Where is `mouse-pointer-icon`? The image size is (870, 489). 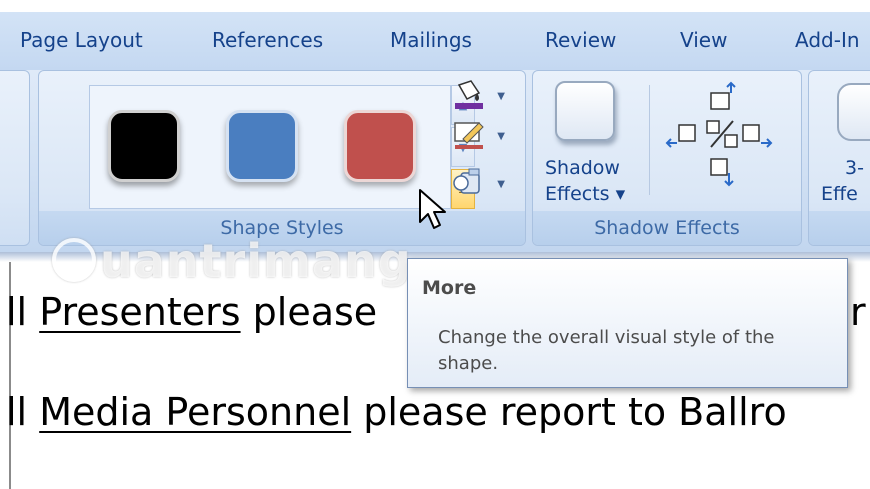
mouse-pointer-icon is located at coordinates (432, 209).